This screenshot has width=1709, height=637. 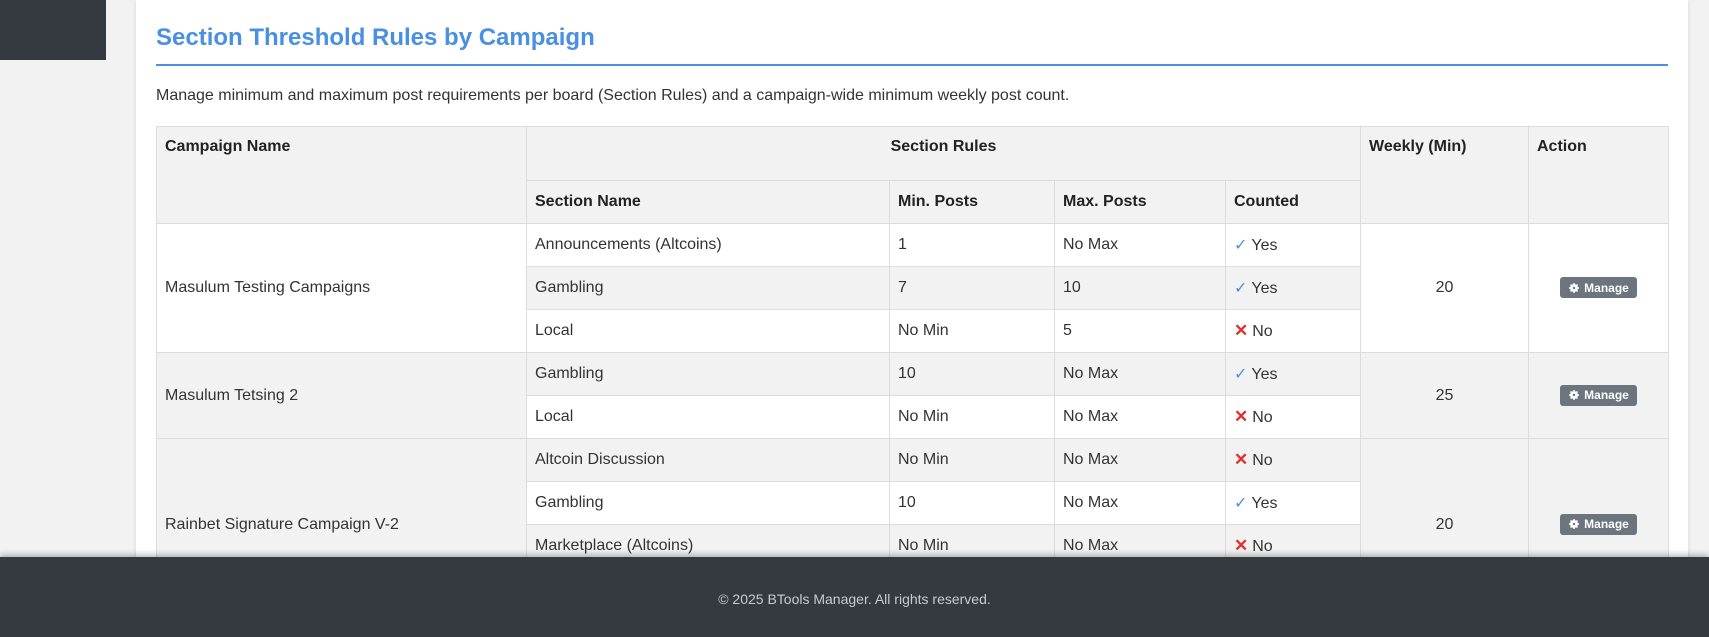 I want to click on max-posts: 10, so click(x=1140, y=288).